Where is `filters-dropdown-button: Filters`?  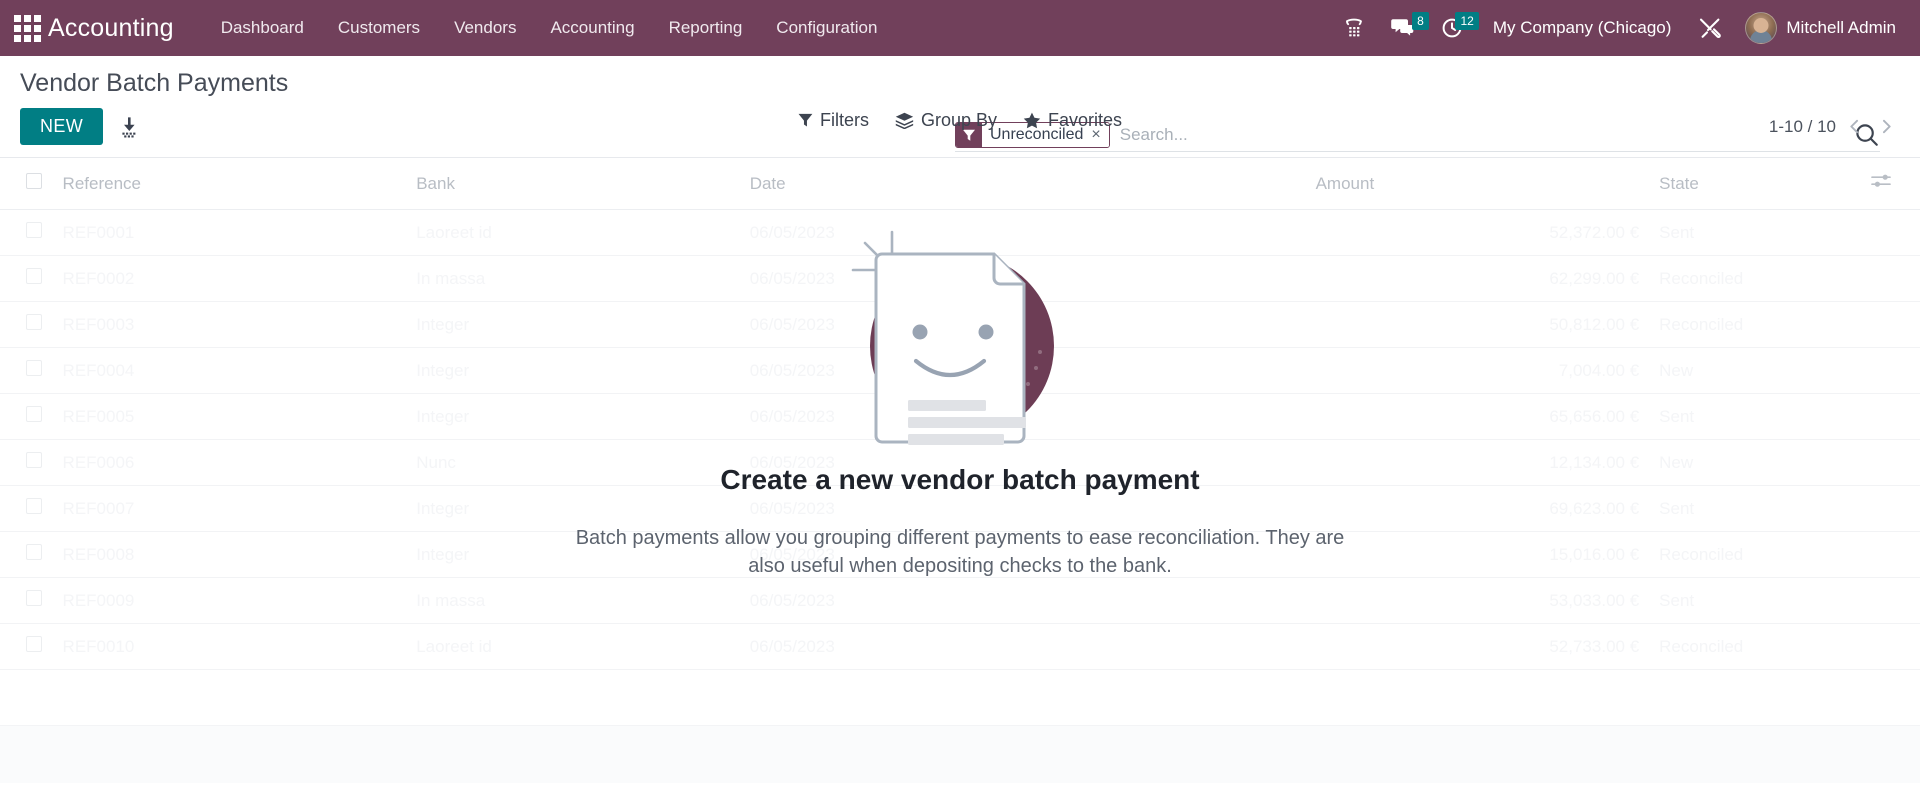
filters-dropdown-button: Filters is located at coordinates (833, 120).